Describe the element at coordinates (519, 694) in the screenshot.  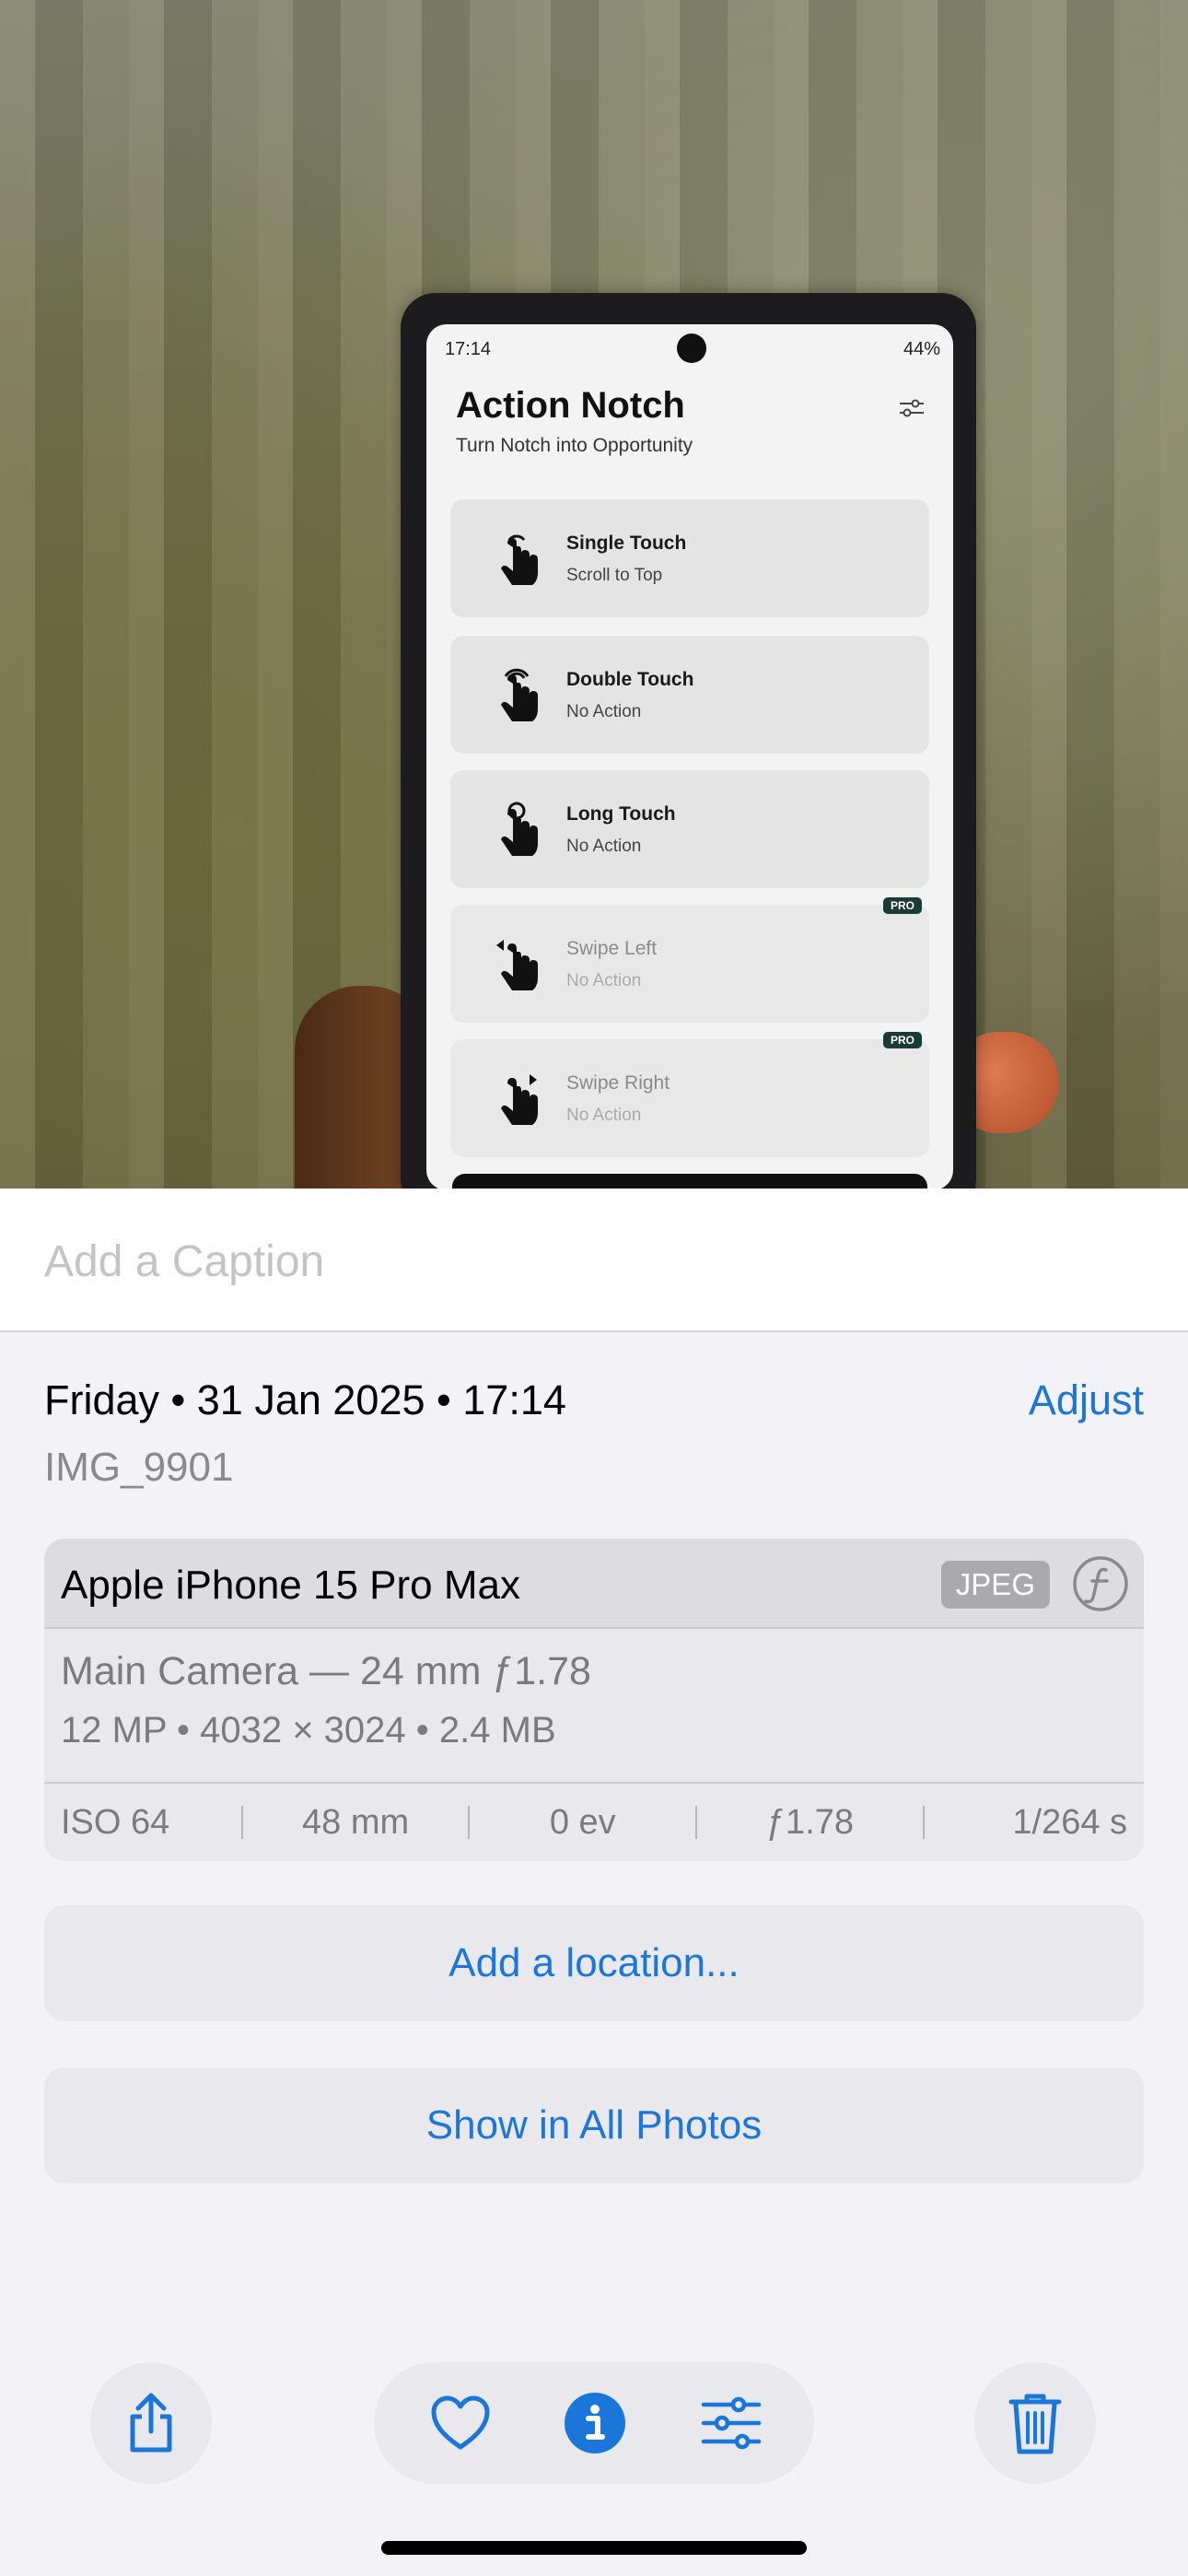
I see `double-tap-hand-icon` at that location.